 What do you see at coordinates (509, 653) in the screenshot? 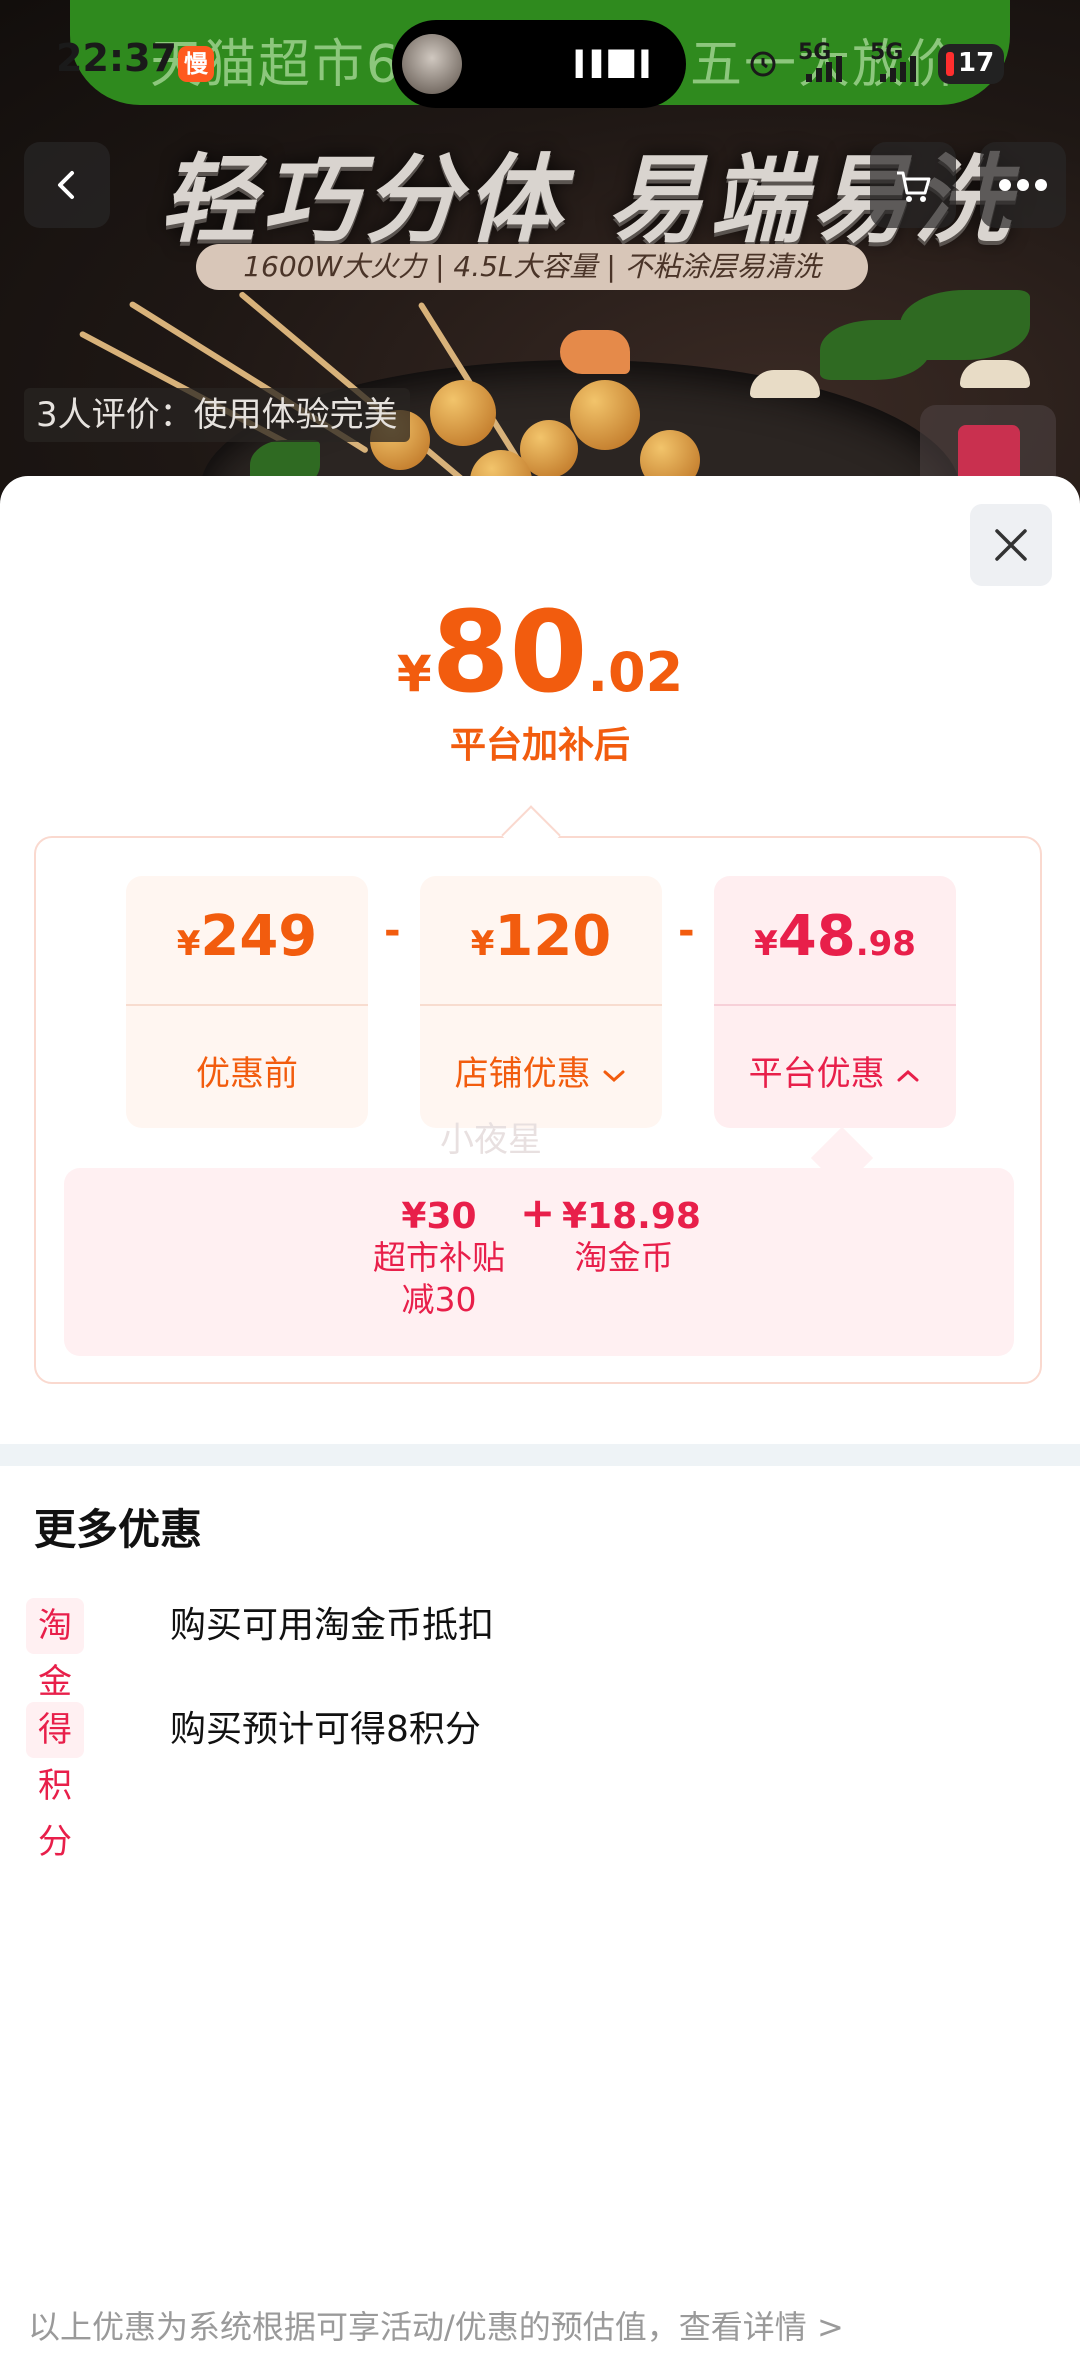
I see `final-price-integer: 80` at bounding box center [509, 653].